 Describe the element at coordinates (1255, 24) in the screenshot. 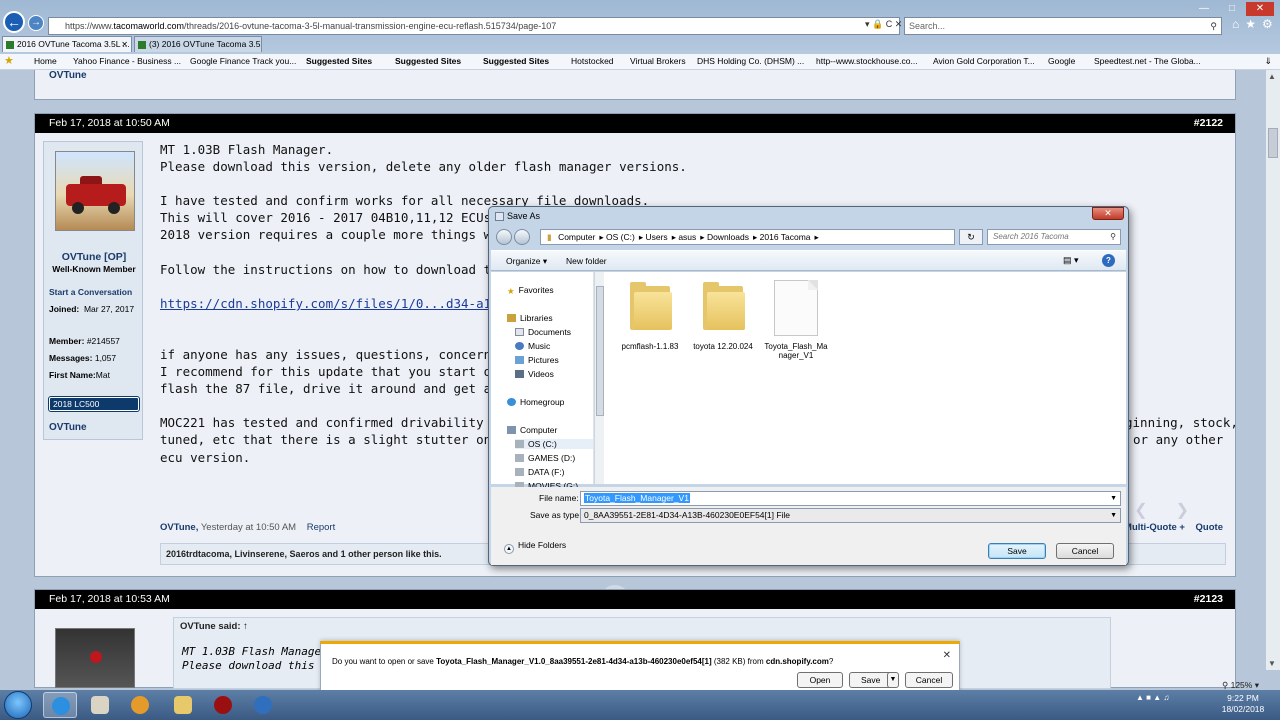

I see `home-star-gear-icons: ⌂★⚙` at that location.